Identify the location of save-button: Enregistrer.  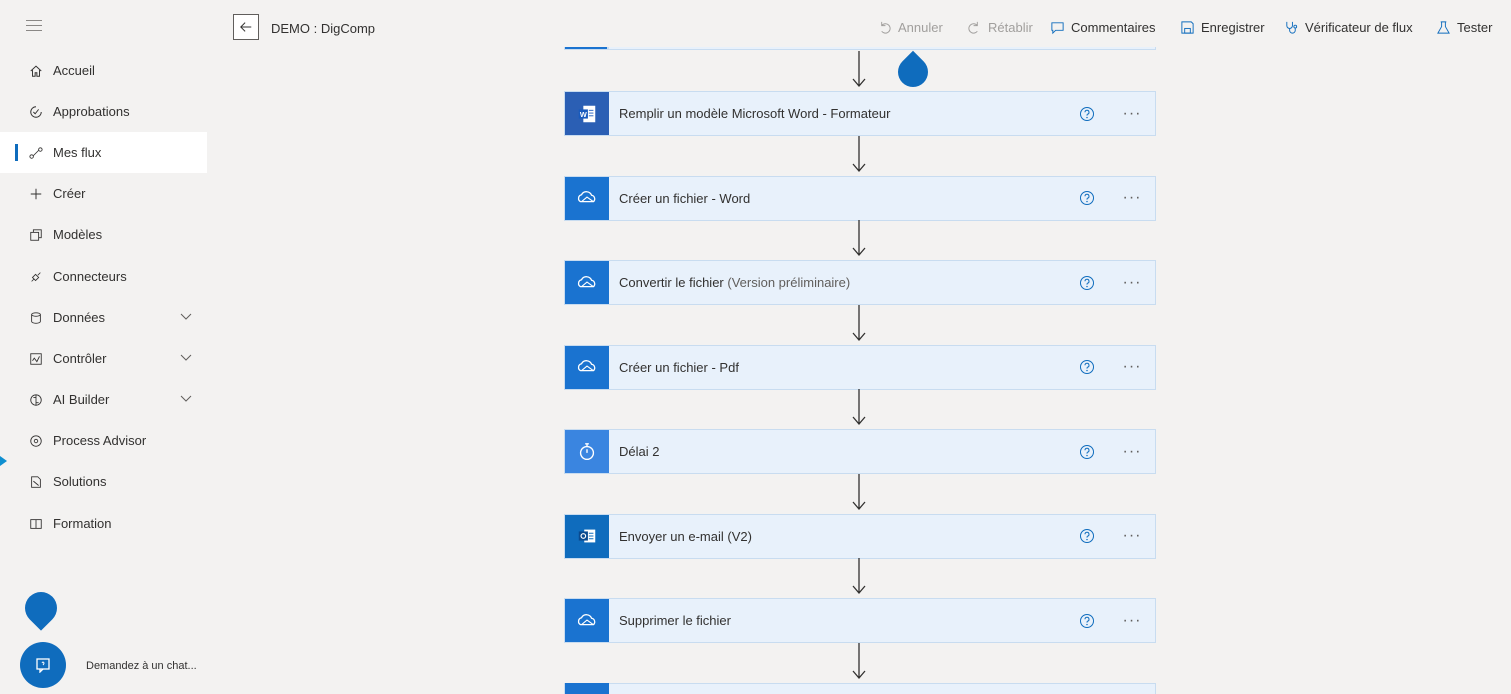
(1222, 27).